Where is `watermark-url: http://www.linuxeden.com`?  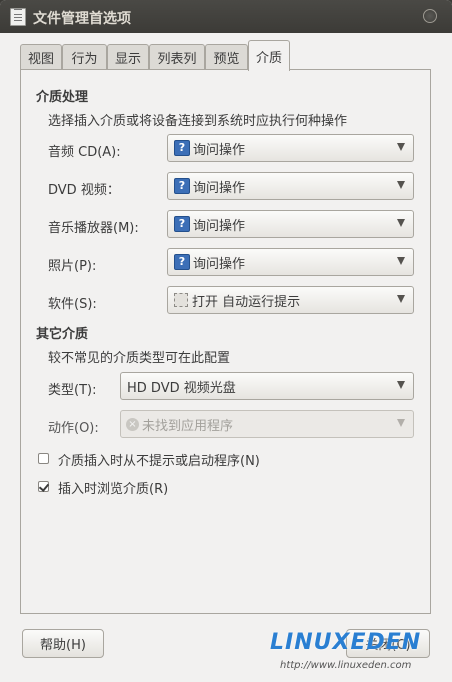 watermark-url: http://www.linuxeden.com is located at coordinates (346, 665).